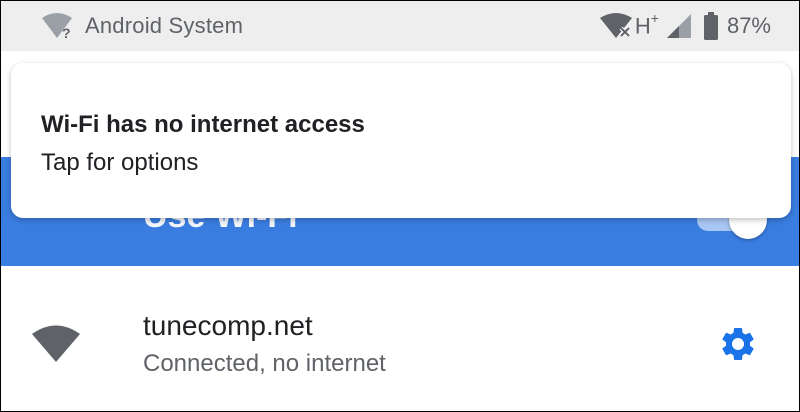 The width and height of the screenshot is (800, 412). Describe the element at coordinates (400, 26) in the screenshot. I see `status-bar: ? Android System H+ 87%` at that location.